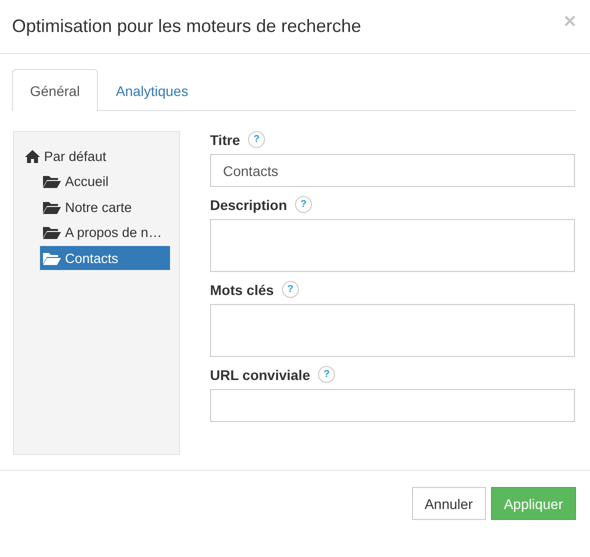 This screenshot has height=557, width=590. What do you see at coordinates (392, 170) in the screenshot?
I see `input-field: Contacts` at bounding box center [392, 170].